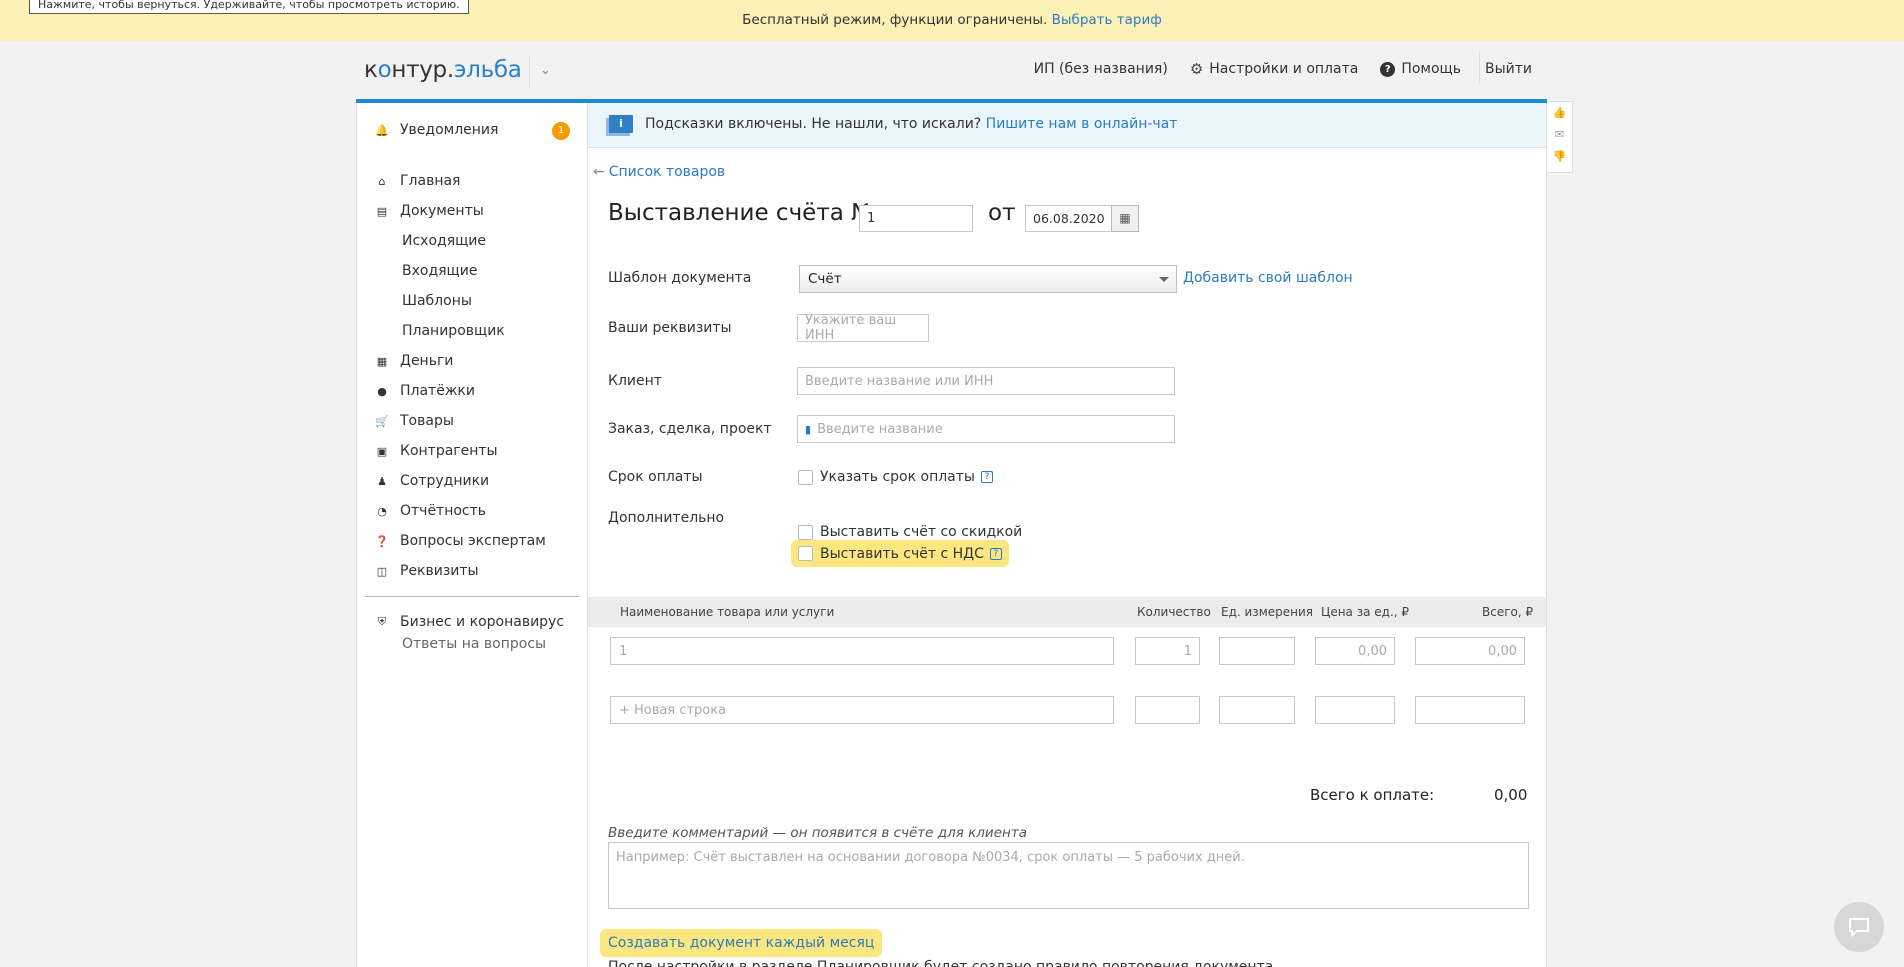 The height and width of the screenshot is (967, 1904). Describe the element at coordinates (444, 241) in the screenshot. I see `sidebar-item-outgoing: Исходящие` at that location.